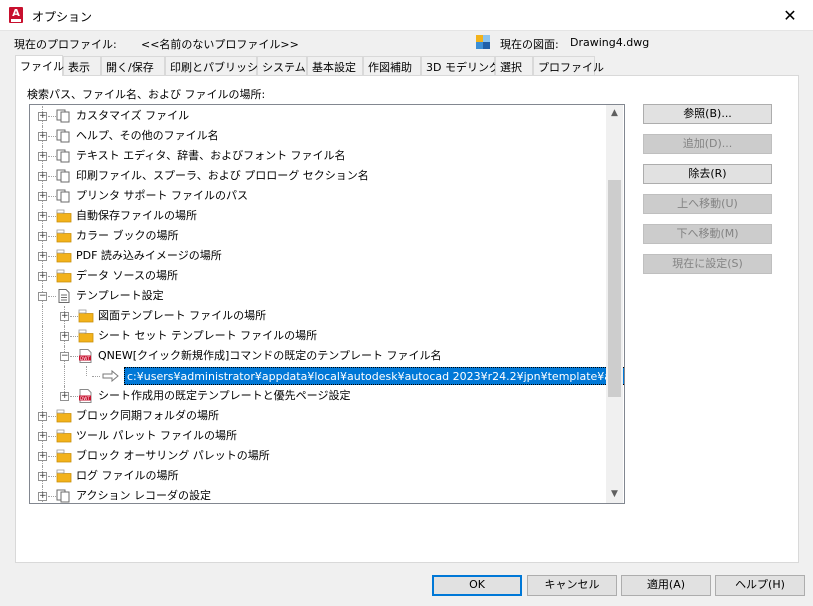 The width and height of the screenshot is (813, 606). I want to click on tab-selection: 選択, so click(514, 65).